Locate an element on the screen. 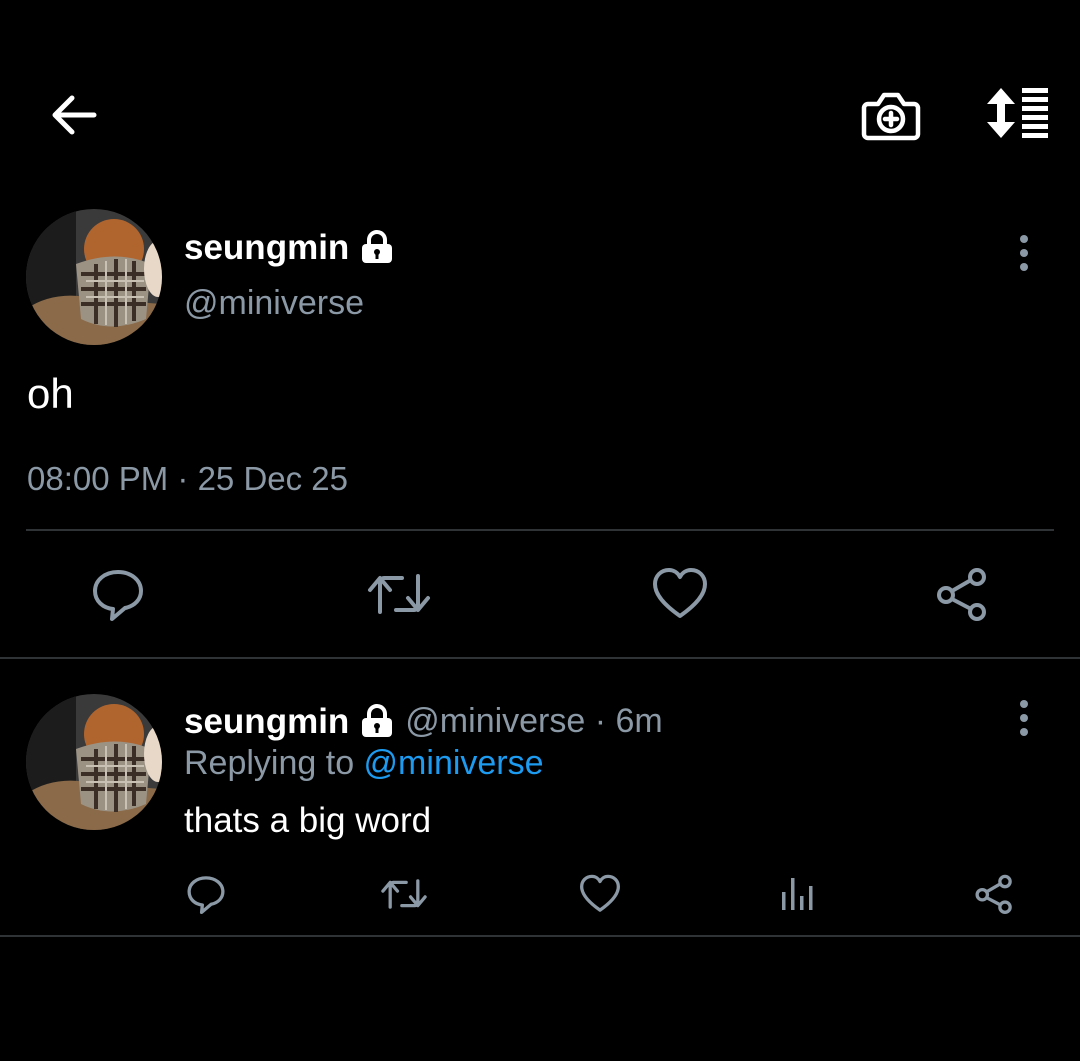 This screenshot has height=1061, width=1080. back-button is located at coordinates (73, 115).